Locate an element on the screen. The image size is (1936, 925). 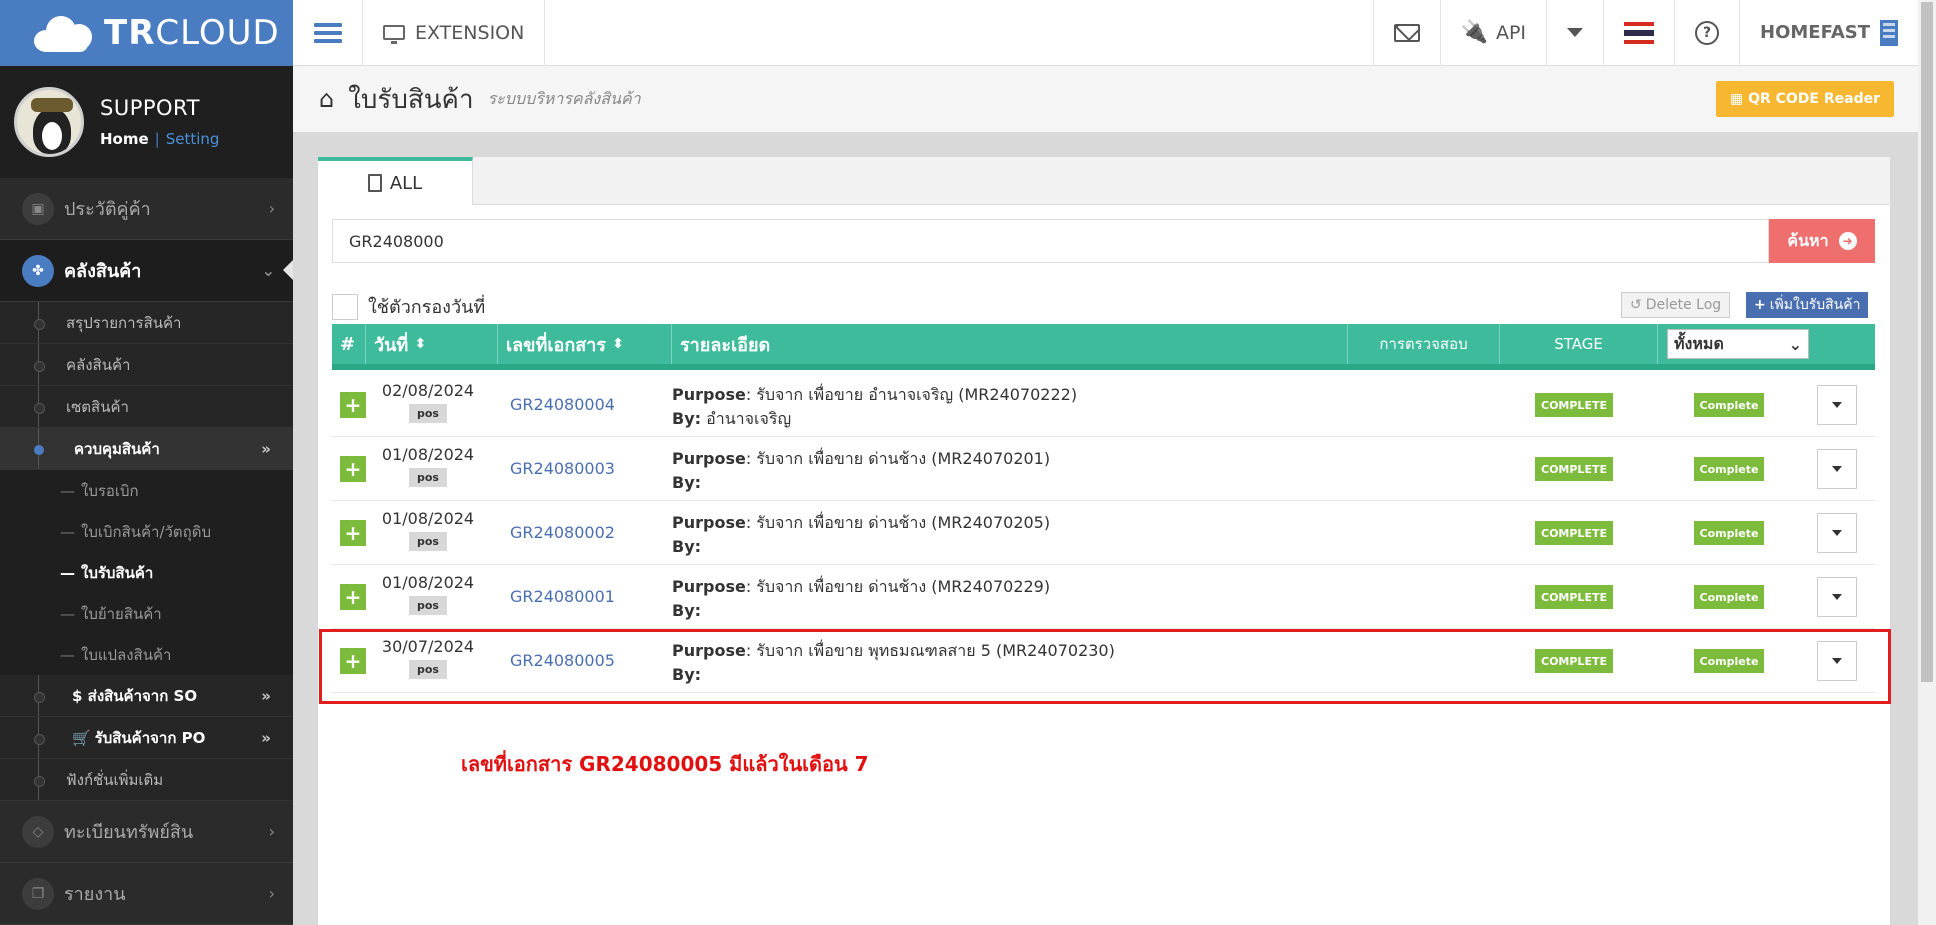
tab-all: ALL is located at coordinates (395, 181).